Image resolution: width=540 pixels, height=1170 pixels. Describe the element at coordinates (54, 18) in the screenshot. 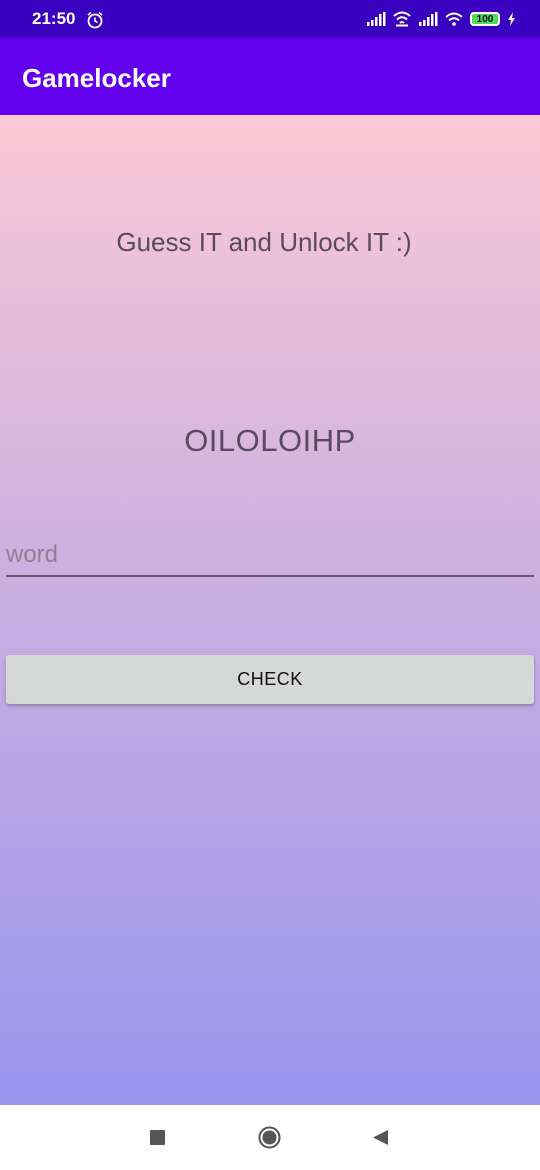

I see `status-time: 21:50` at that location.